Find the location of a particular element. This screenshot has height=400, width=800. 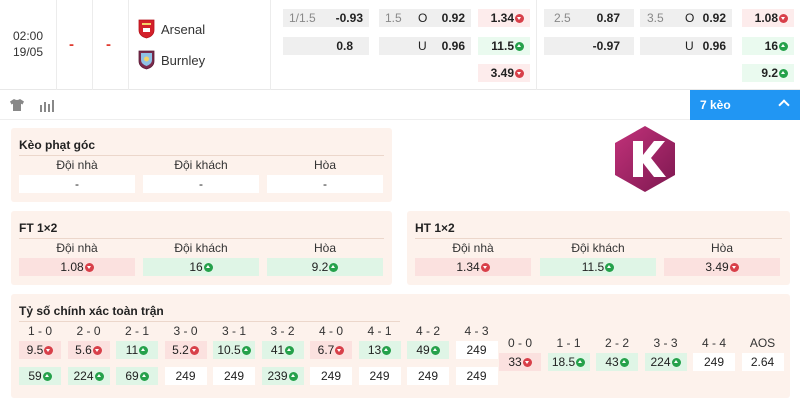

hdp-ft-away-cell: 0.8 is located at coordinates (326, 46).